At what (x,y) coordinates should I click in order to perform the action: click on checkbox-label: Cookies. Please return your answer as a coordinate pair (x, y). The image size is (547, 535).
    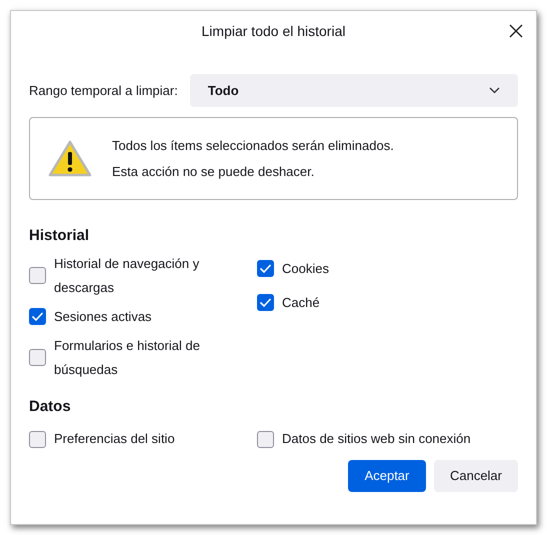
    Looking at the image, I should click on (305, 269).